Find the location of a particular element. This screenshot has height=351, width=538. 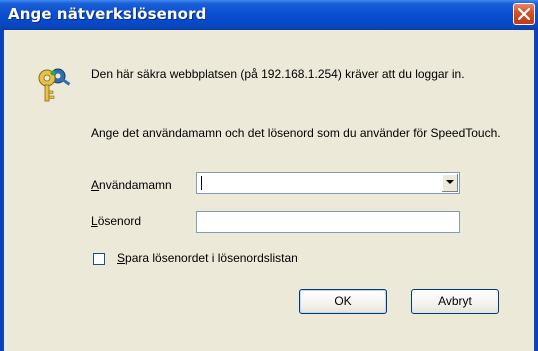

password-field is located at coordinates (328, 222).